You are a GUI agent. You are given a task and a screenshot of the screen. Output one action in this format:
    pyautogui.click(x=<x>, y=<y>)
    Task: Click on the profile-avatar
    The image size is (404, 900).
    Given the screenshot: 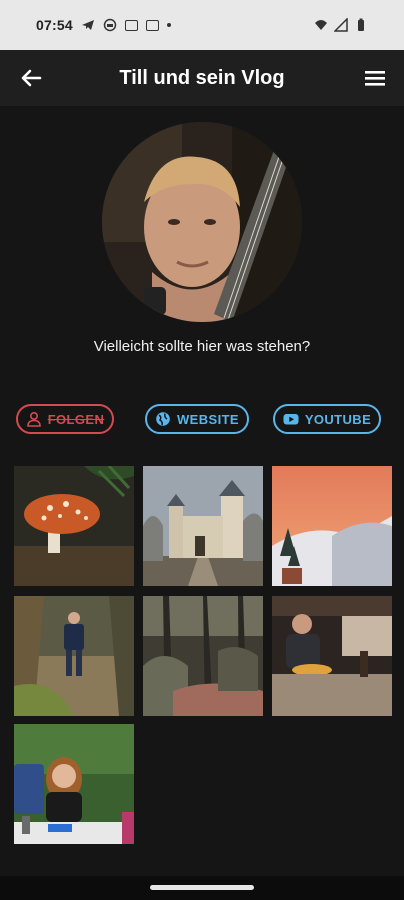 What is the action you would take?
    pyautogui.click(x=202, y=222)
    